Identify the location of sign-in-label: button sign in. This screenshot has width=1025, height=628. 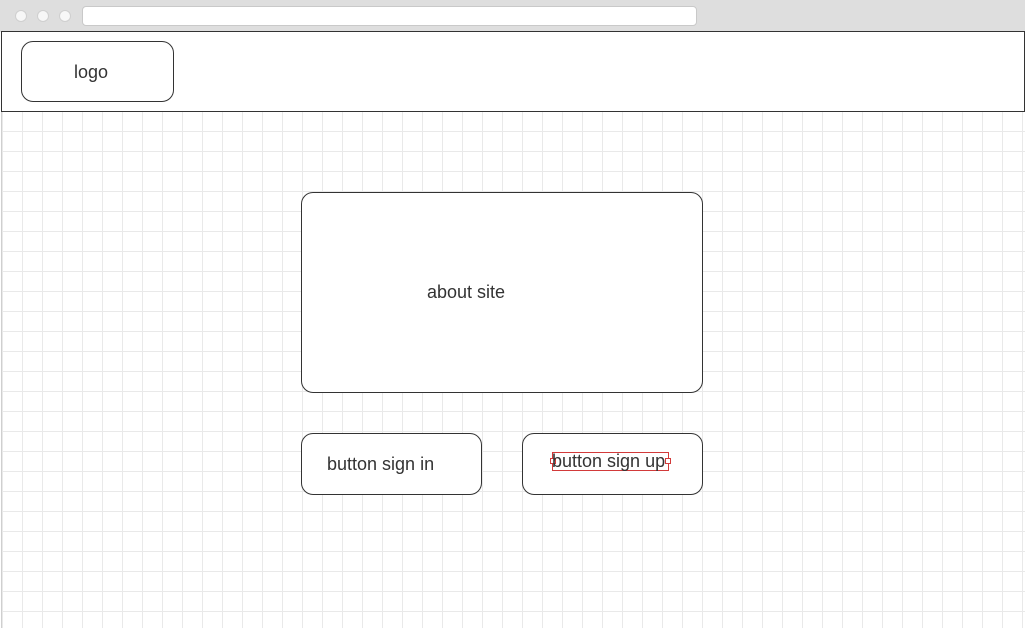
(381, 464).